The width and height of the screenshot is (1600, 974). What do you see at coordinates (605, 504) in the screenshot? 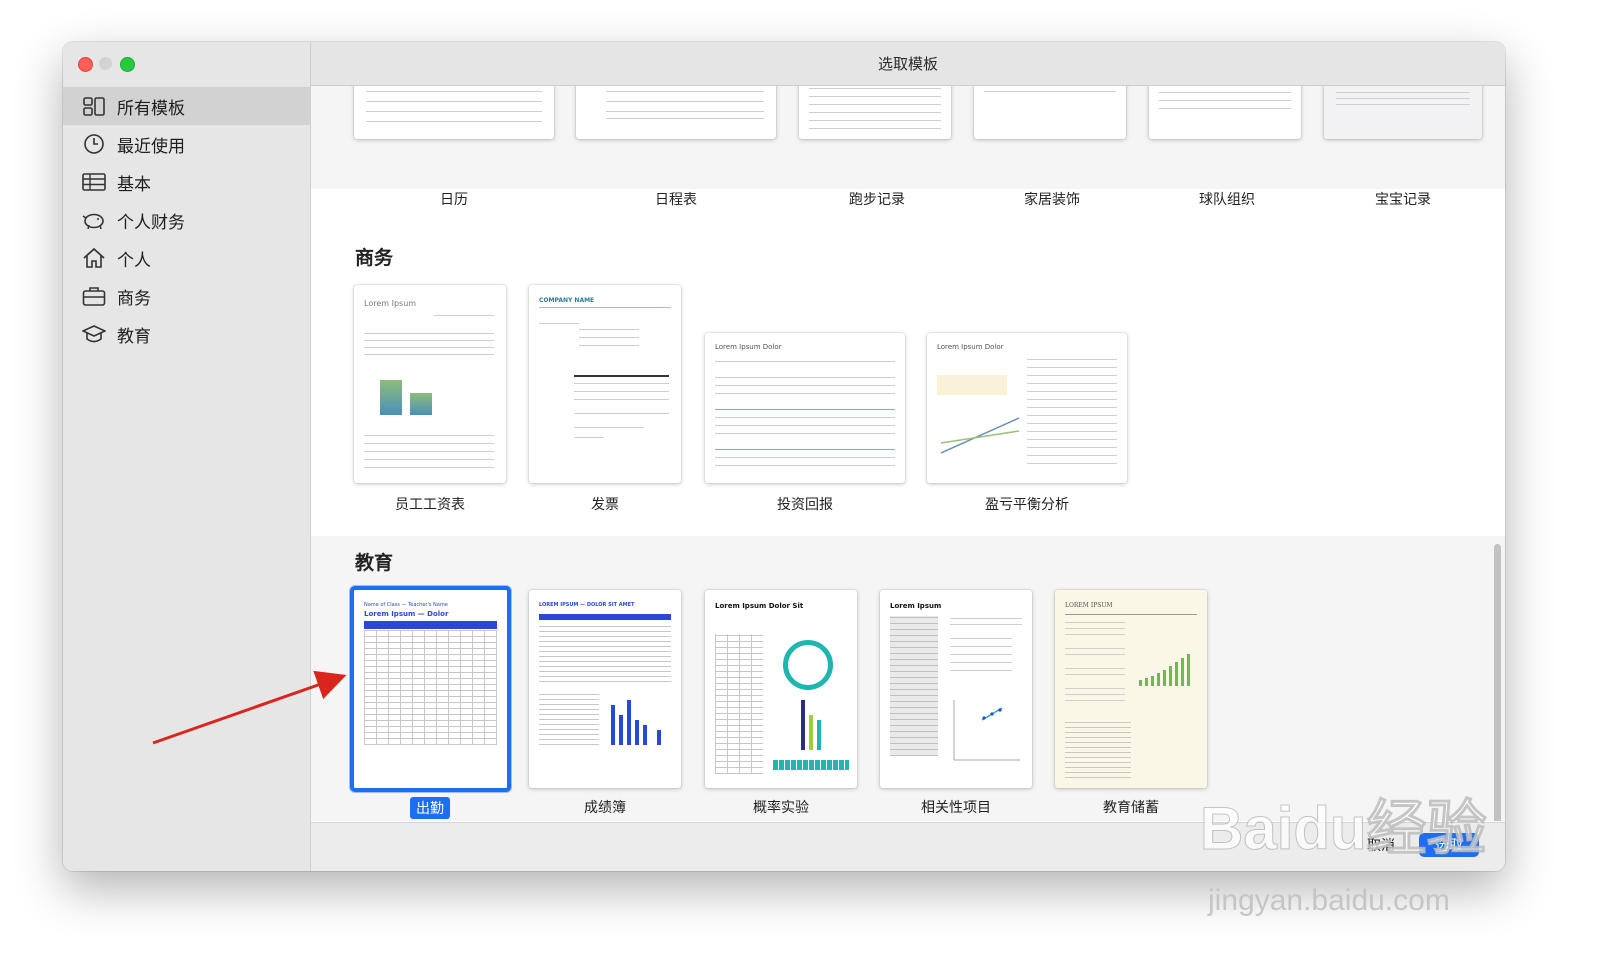
I see `template-label: 发票` at bounding box center [605, 504].